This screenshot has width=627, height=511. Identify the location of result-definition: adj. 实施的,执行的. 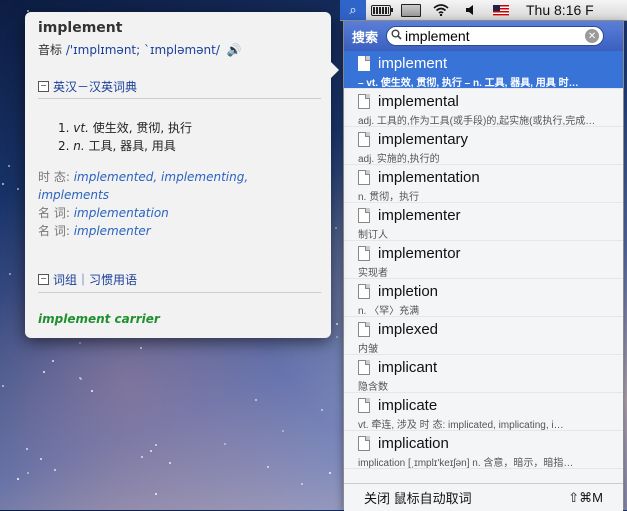
(399, 159).